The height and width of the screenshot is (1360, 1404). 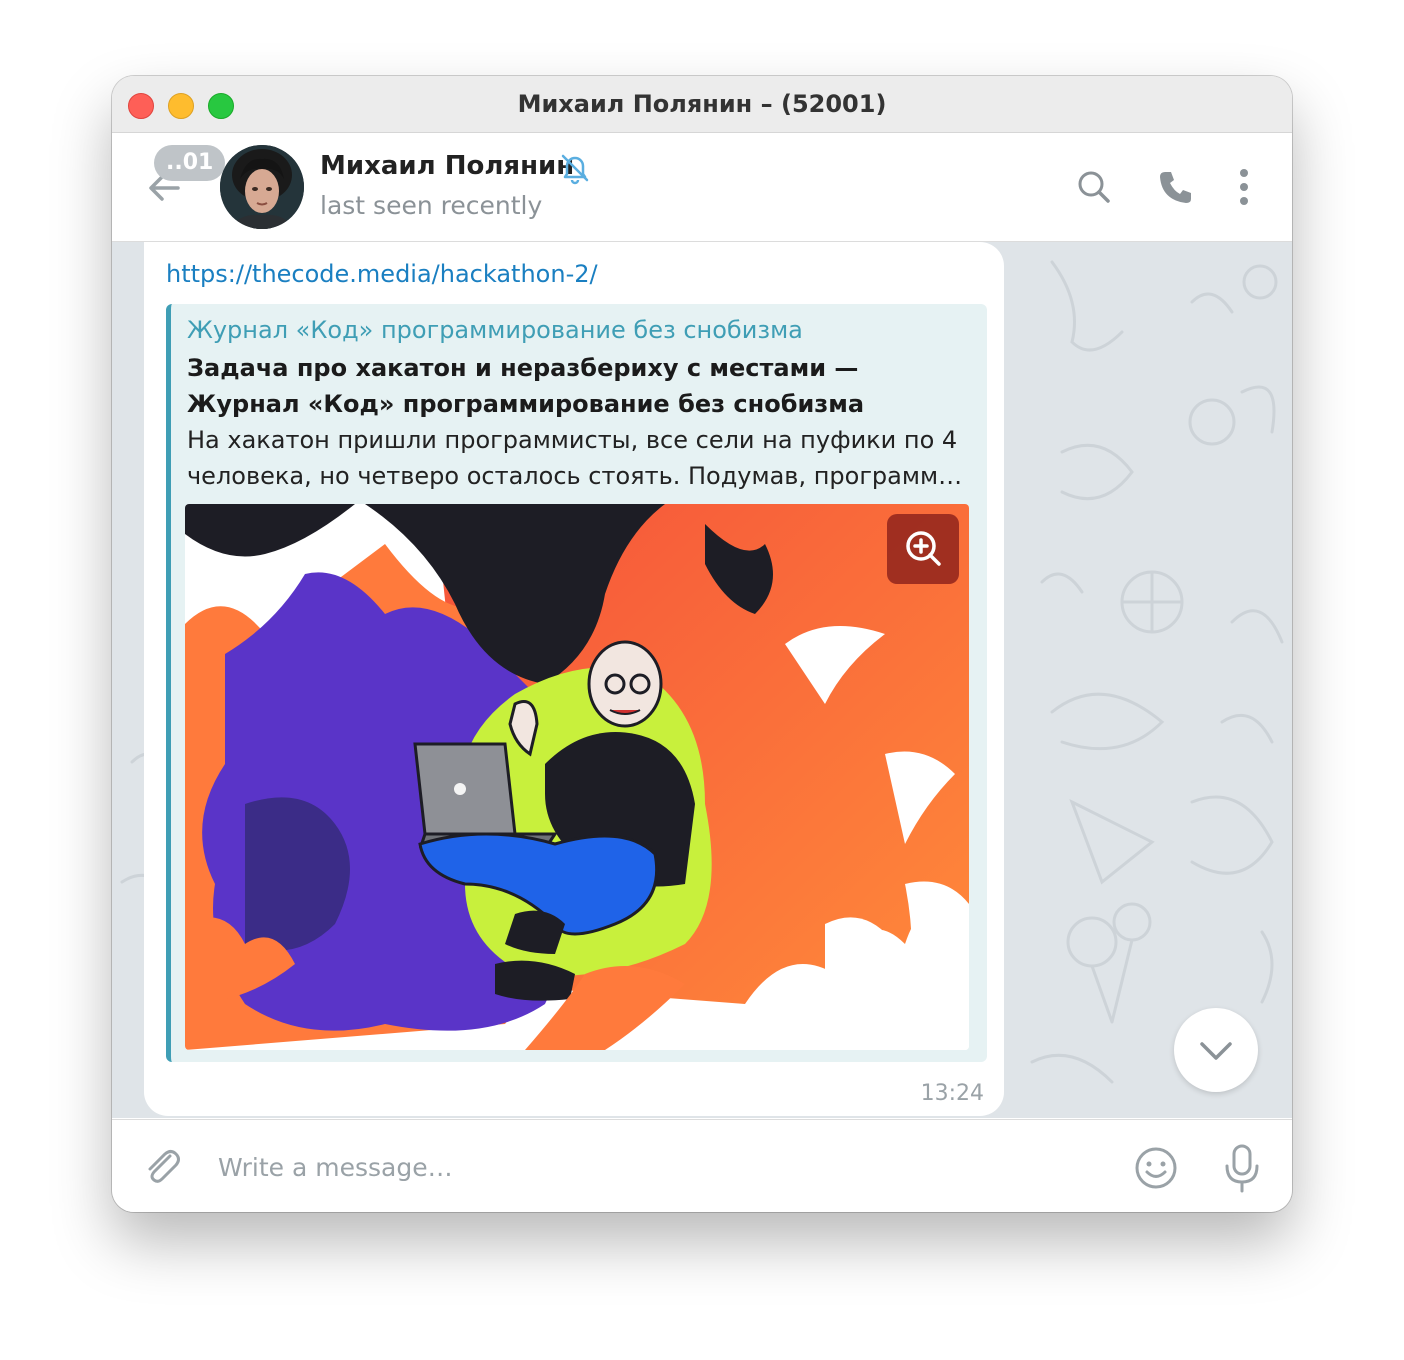 I want to click on search-button, so click(x=1094, y=187).